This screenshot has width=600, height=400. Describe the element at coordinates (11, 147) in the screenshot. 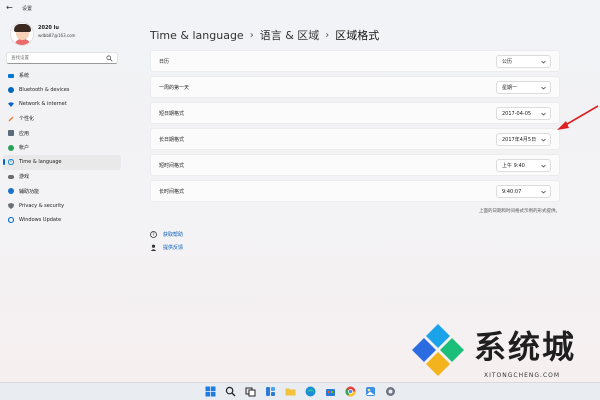

I see `accounts-icon` at that location.